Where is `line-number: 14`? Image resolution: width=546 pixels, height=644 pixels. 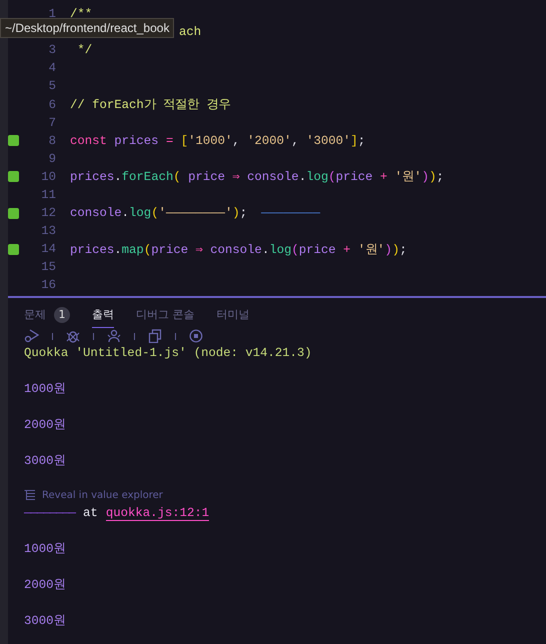 line-number: 14 is located at coordinates (48, 249).